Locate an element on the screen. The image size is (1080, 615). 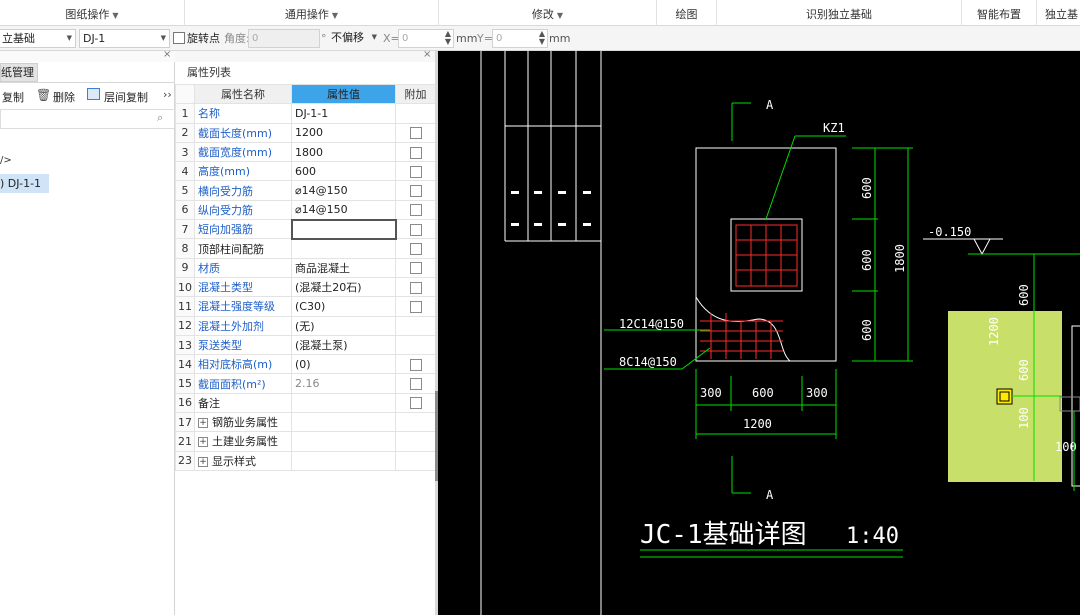
more-icon: ›› is located at coordinates (167, 94).